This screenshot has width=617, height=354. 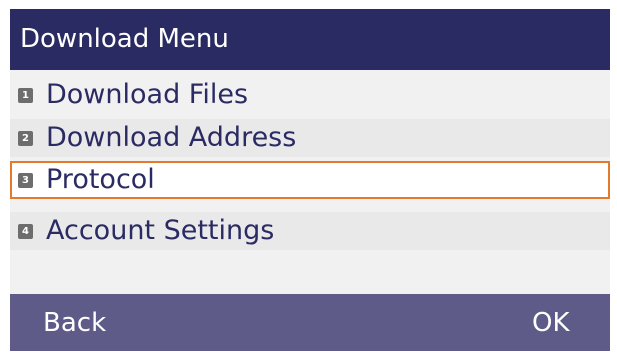 I want to click on back-softkey: Back, so click(x=74, y=323).